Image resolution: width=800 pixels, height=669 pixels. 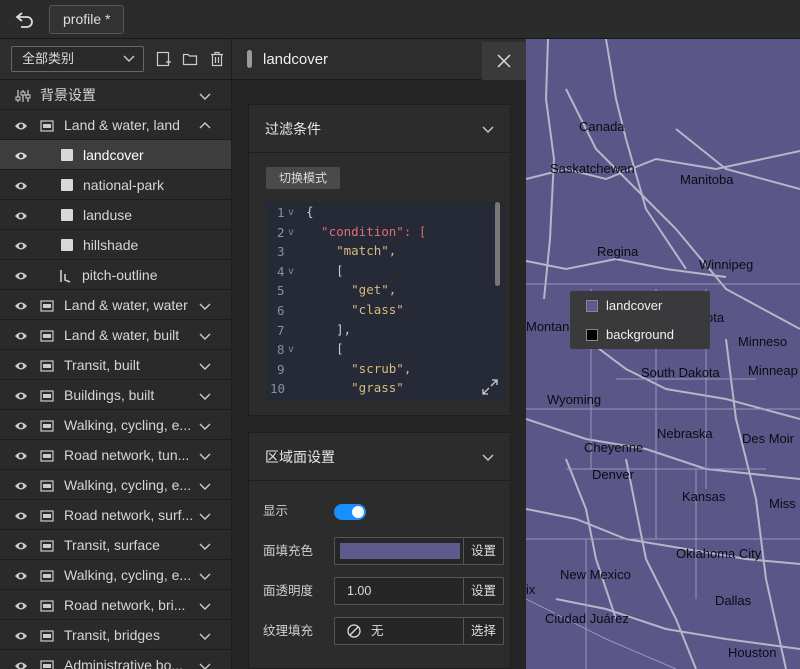 I want to click on map-label: Minneso, so click(x=763, y=341).